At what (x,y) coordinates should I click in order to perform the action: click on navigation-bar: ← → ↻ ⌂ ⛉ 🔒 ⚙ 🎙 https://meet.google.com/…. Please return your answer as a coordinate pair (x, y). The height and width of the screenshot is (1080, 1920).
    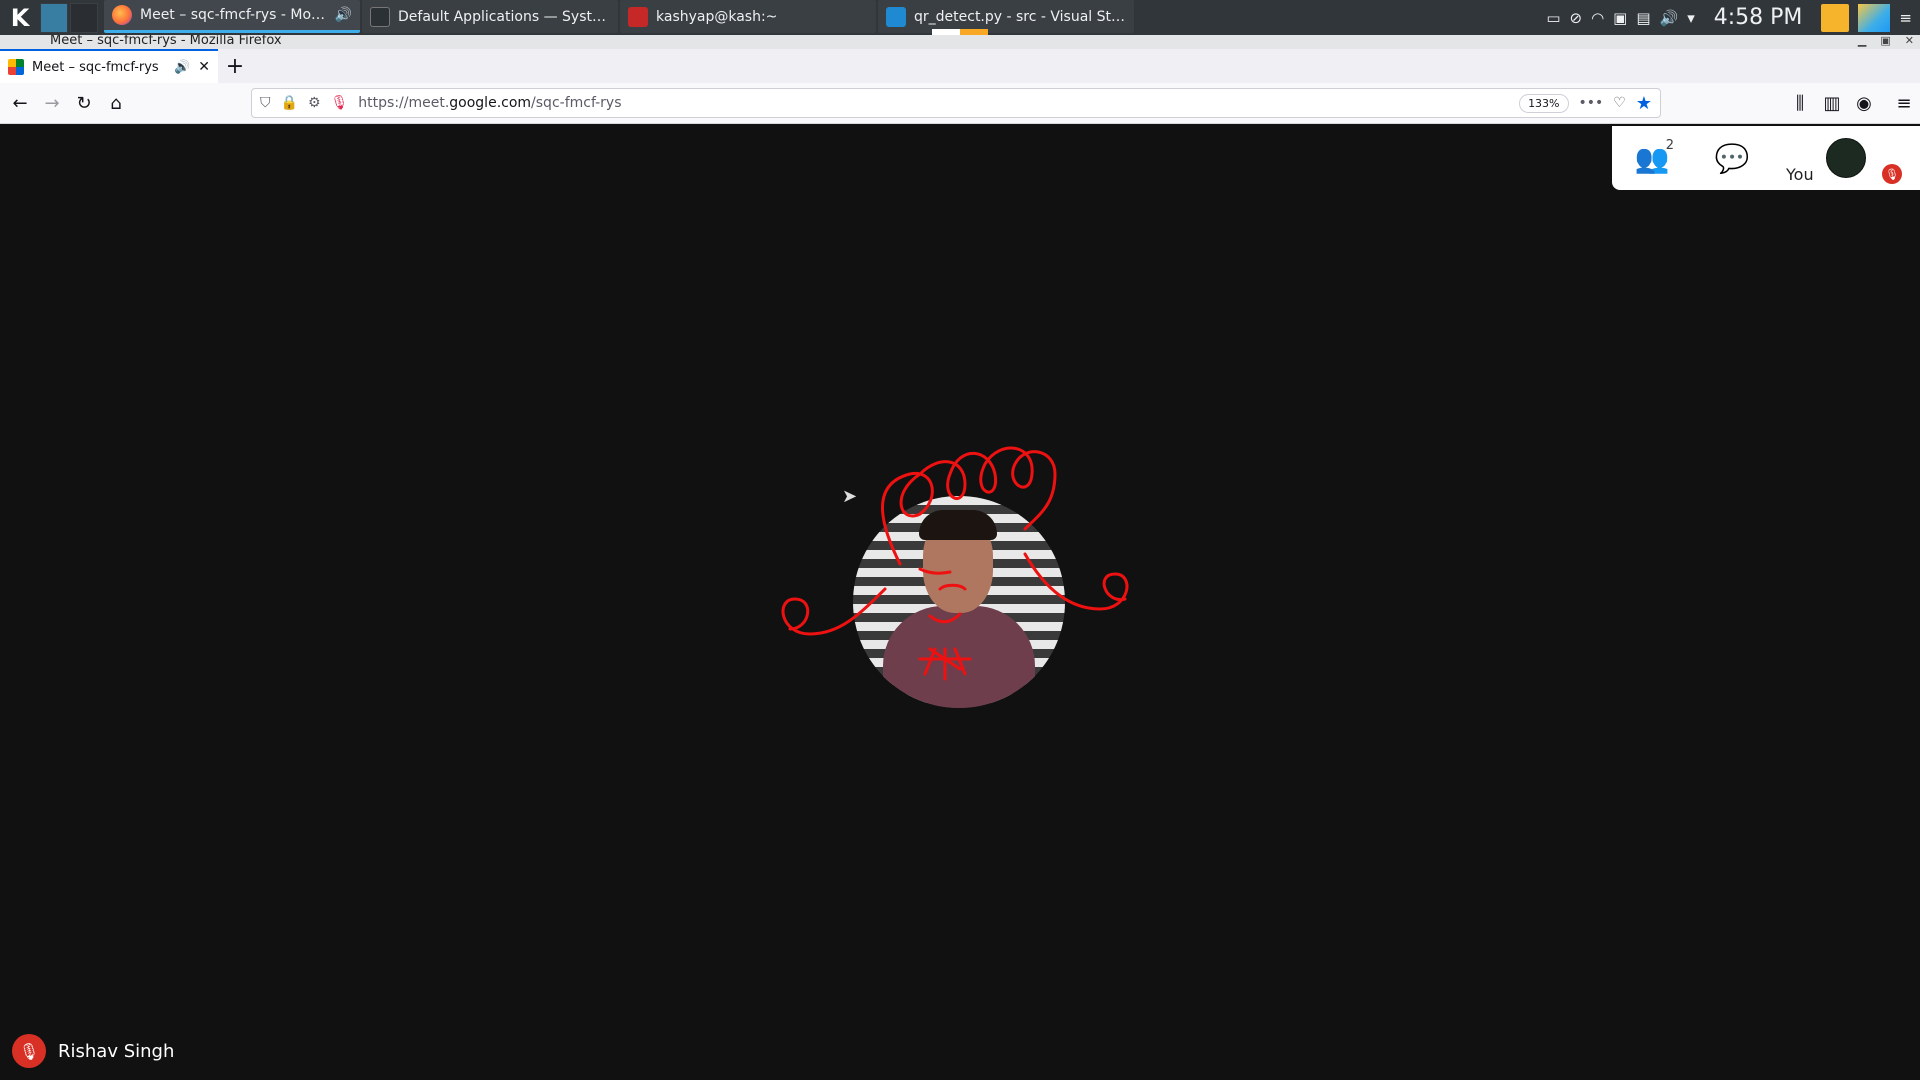
    Looking at the image, I should click on (960, 103).